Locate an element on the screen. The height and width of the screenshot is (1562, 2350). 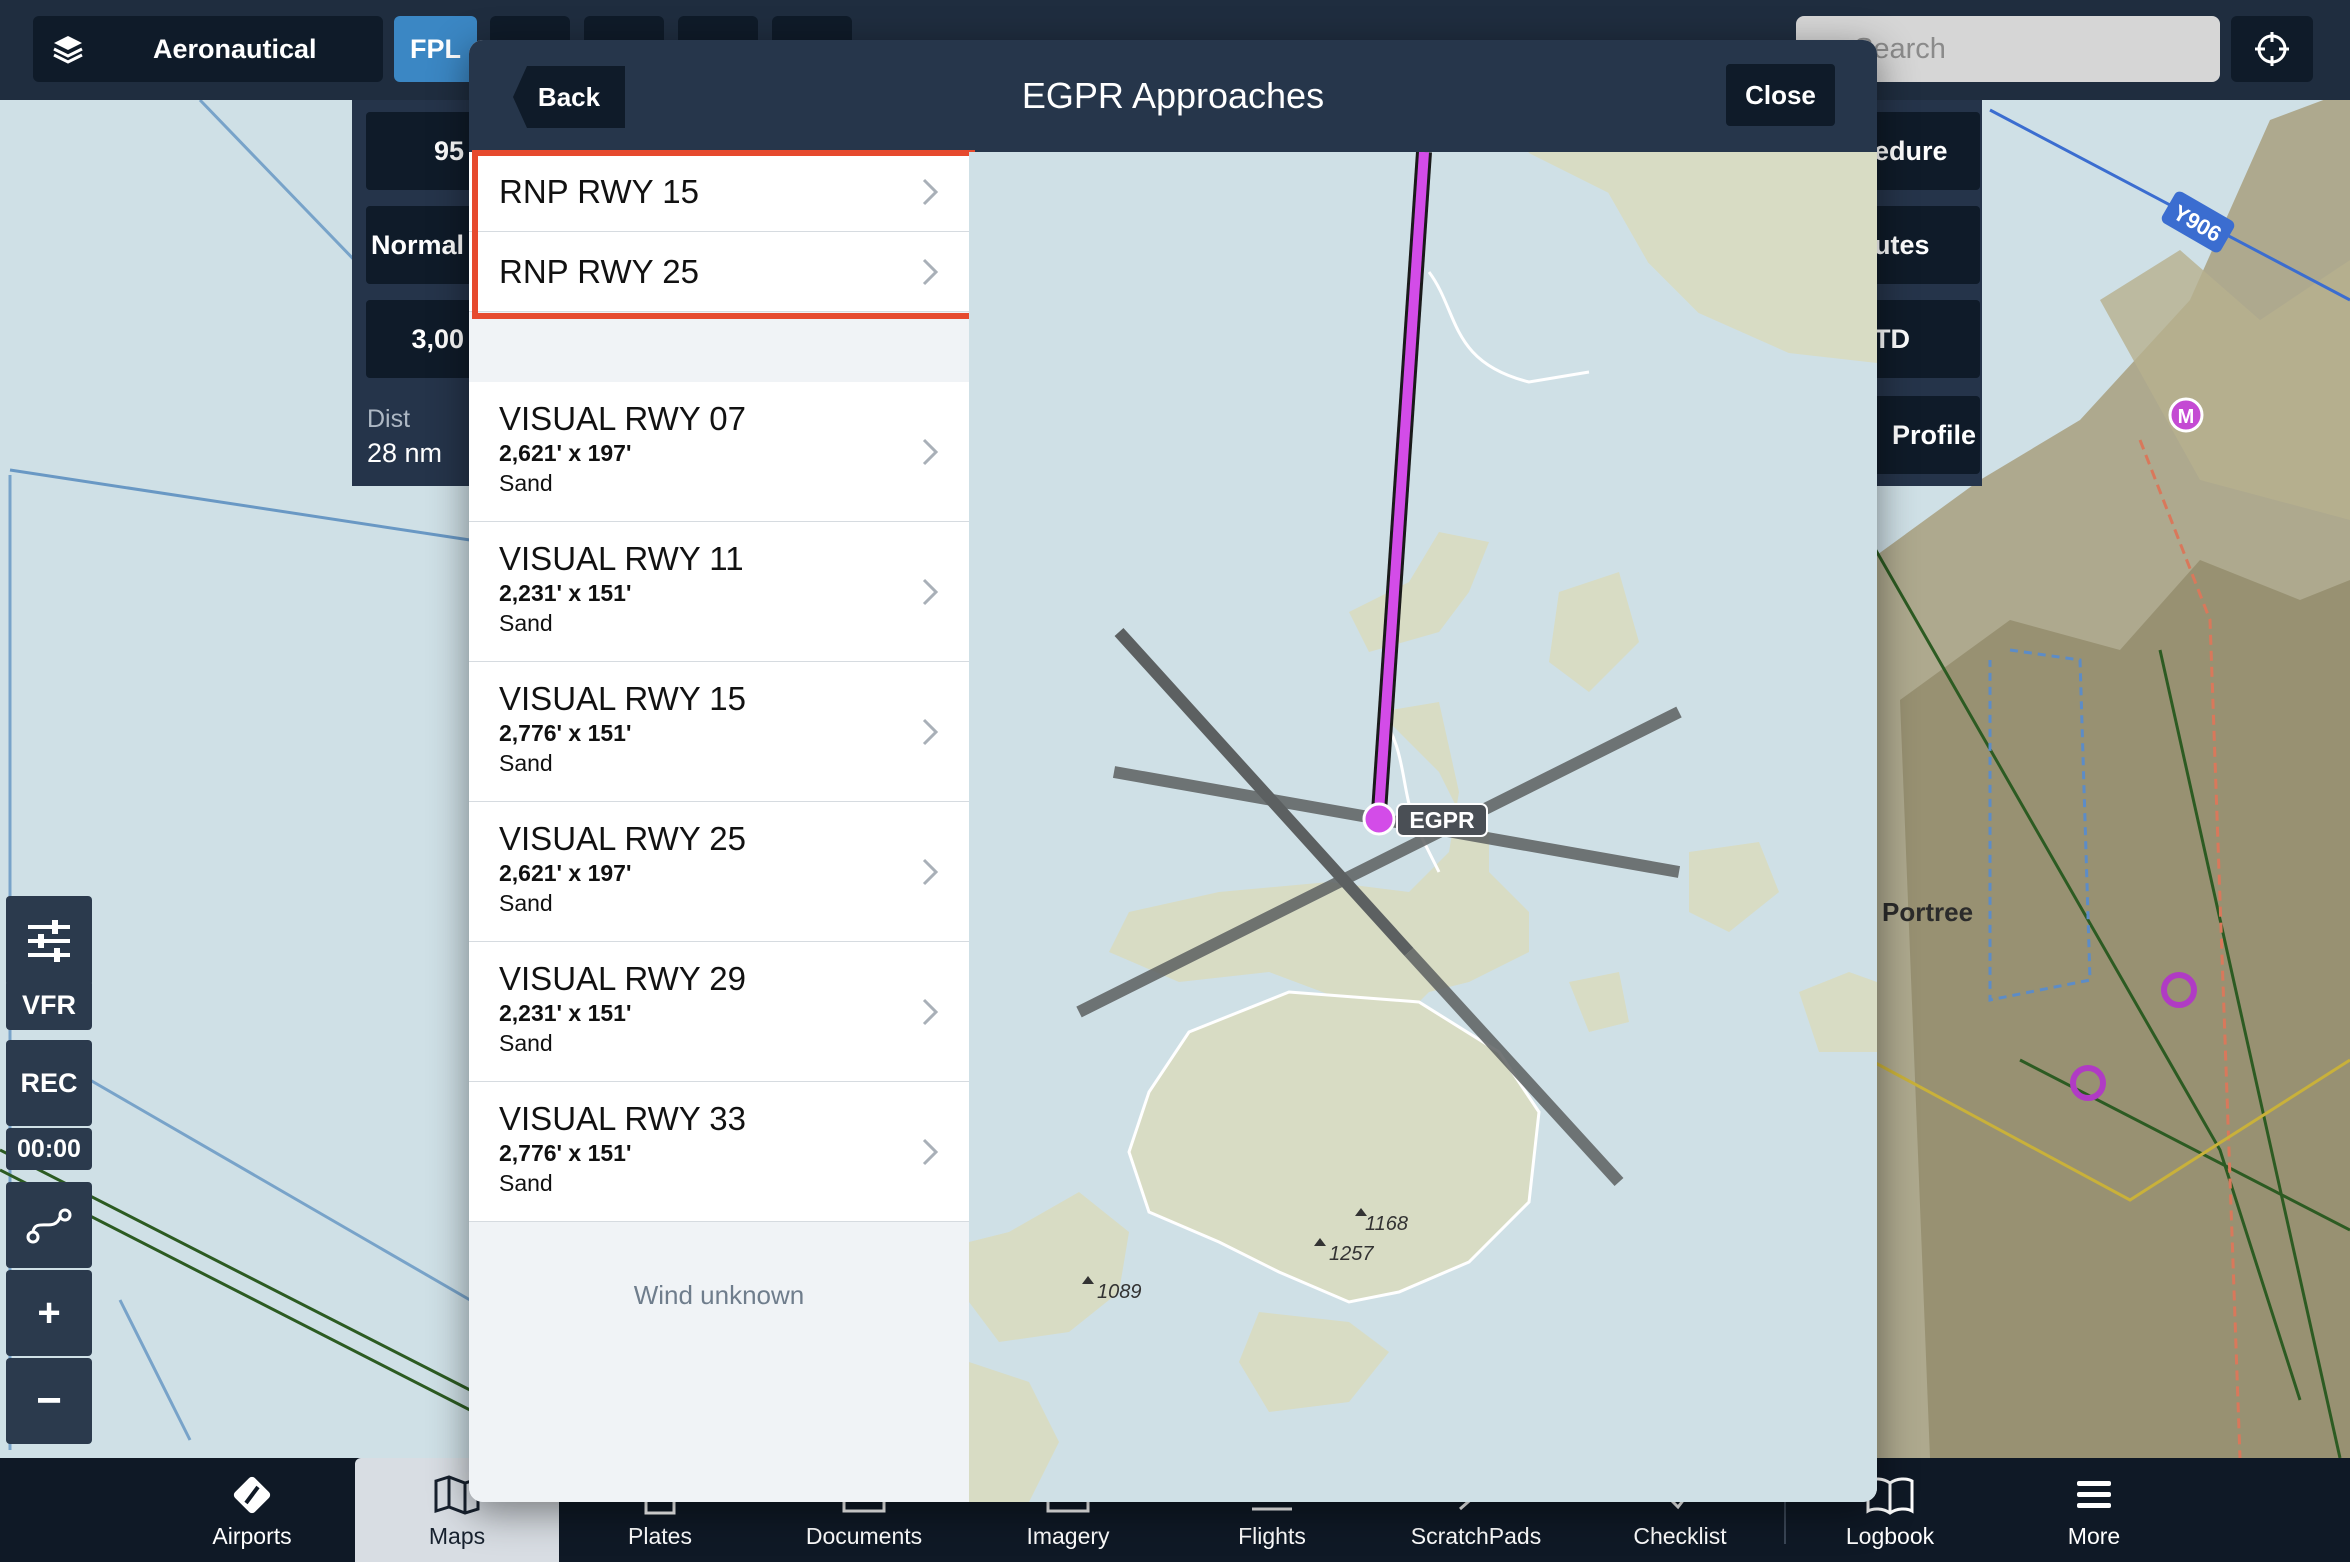
airport-label: EGPR is located at coordinates (1442, 820).